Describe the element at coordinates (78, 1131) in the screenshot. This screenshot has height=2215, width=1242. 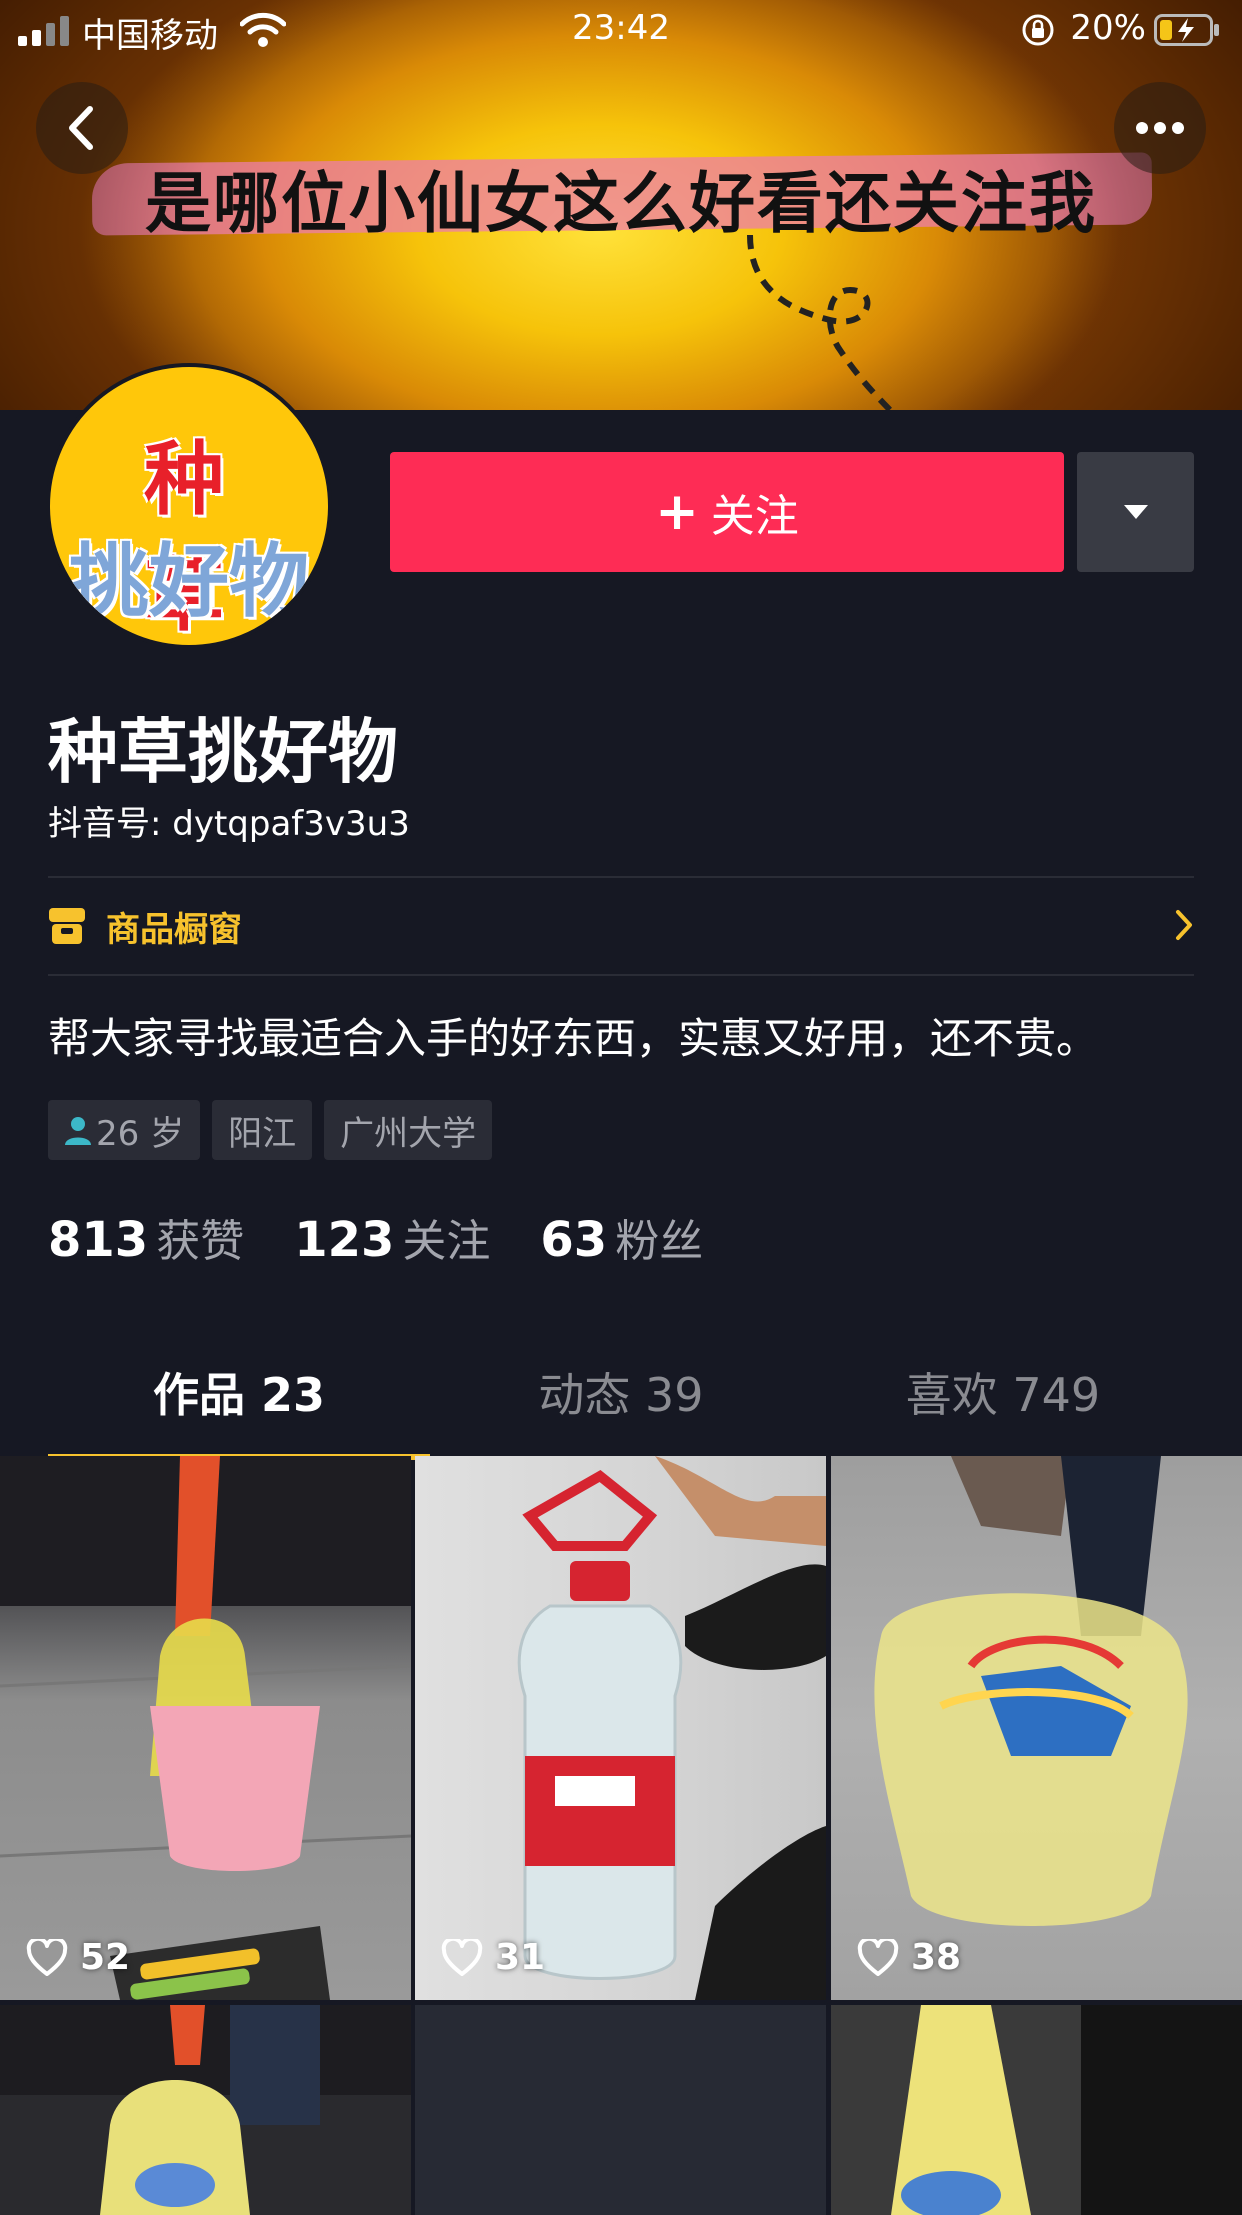
I see `person-icon` at that location.